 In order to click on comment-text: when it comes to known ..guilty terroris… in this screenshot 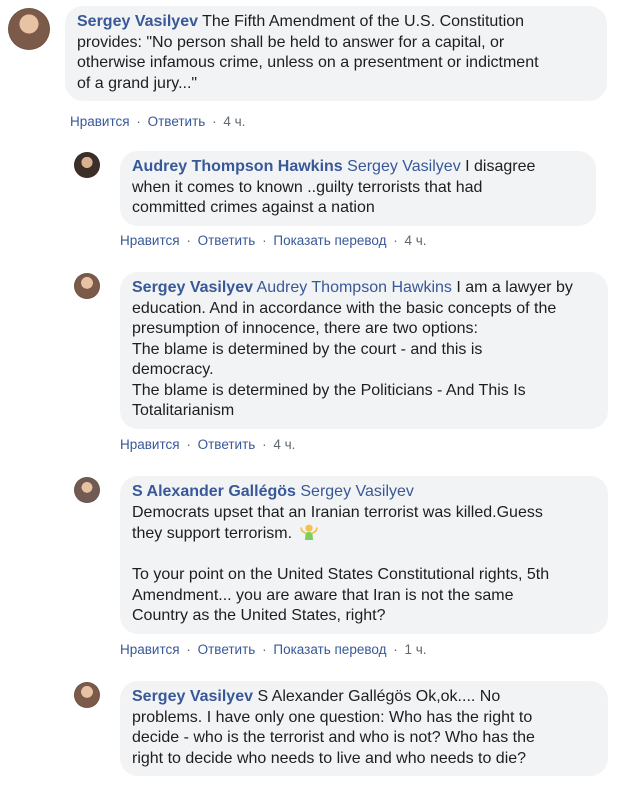, I will do `click(307, 187)`.